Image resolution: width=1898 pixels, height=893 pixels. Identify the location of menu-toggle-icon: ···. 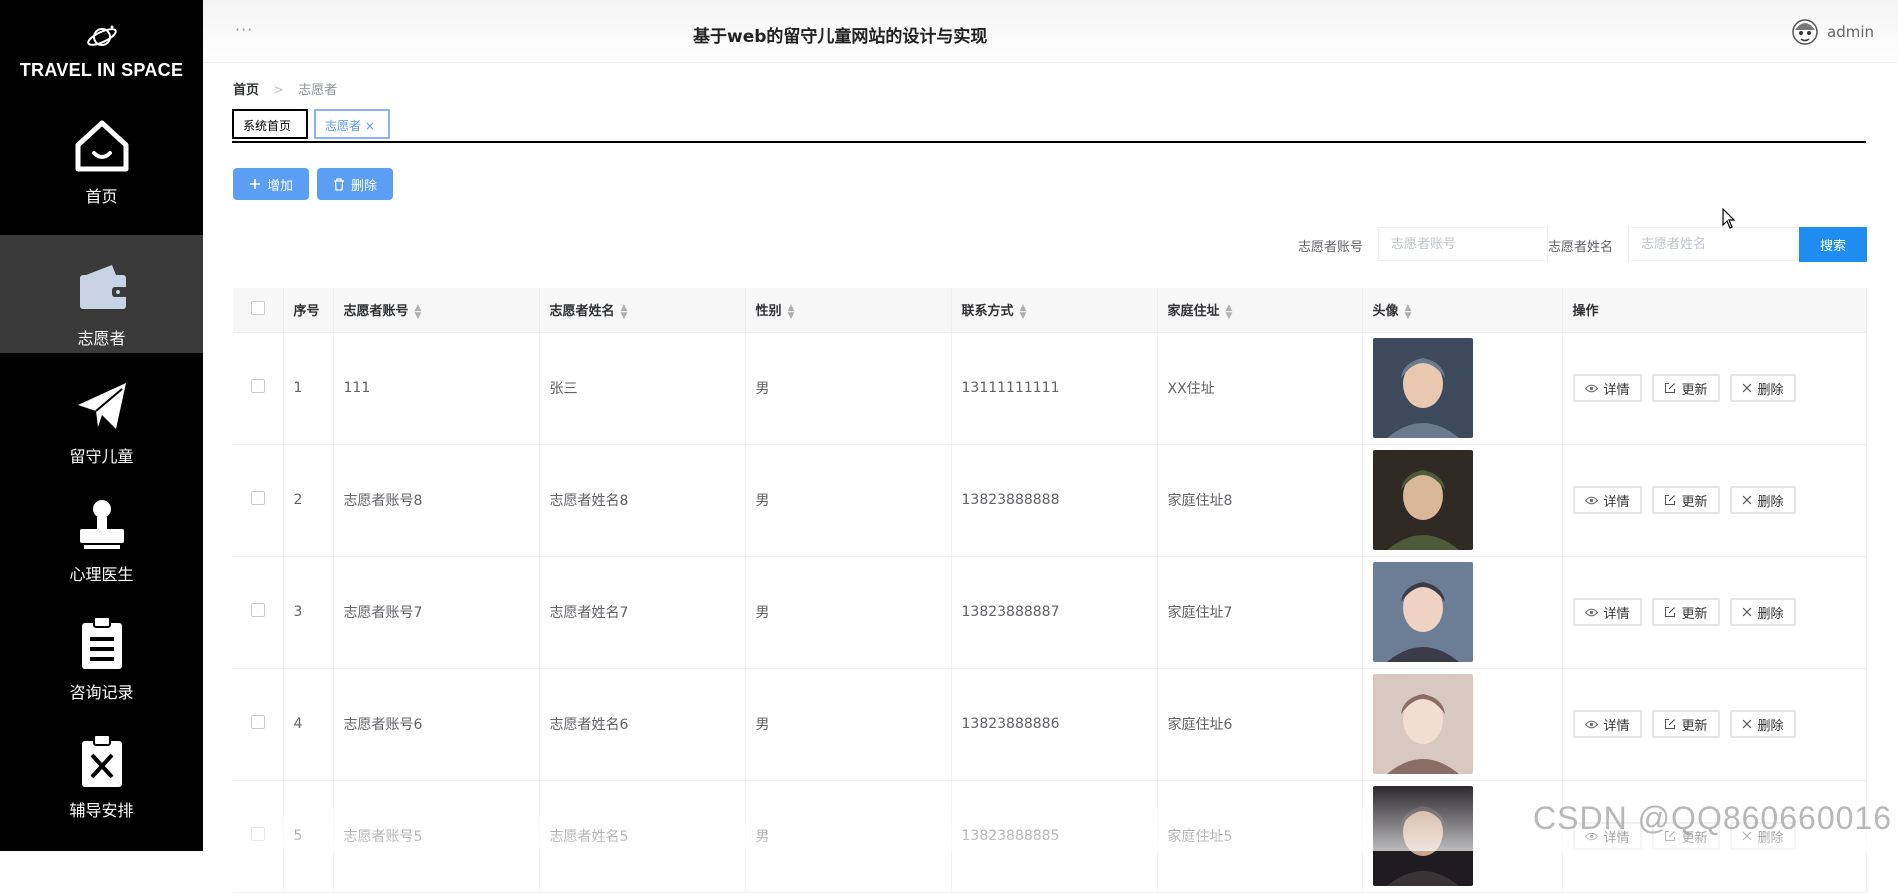
(244, 29).